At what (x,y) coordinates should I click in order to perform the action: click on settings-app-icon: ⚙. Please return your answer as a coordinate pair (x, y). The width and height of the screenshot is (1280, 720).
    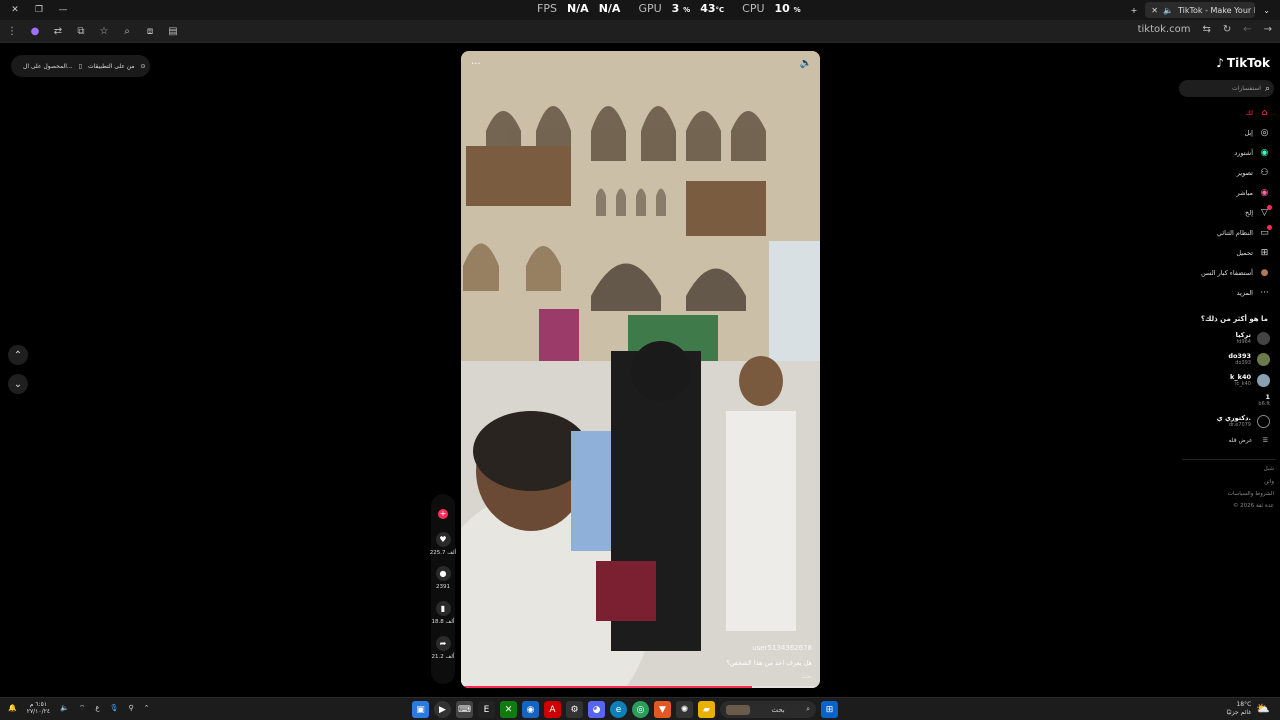
    Looking at the image, I should click on (574, 709).